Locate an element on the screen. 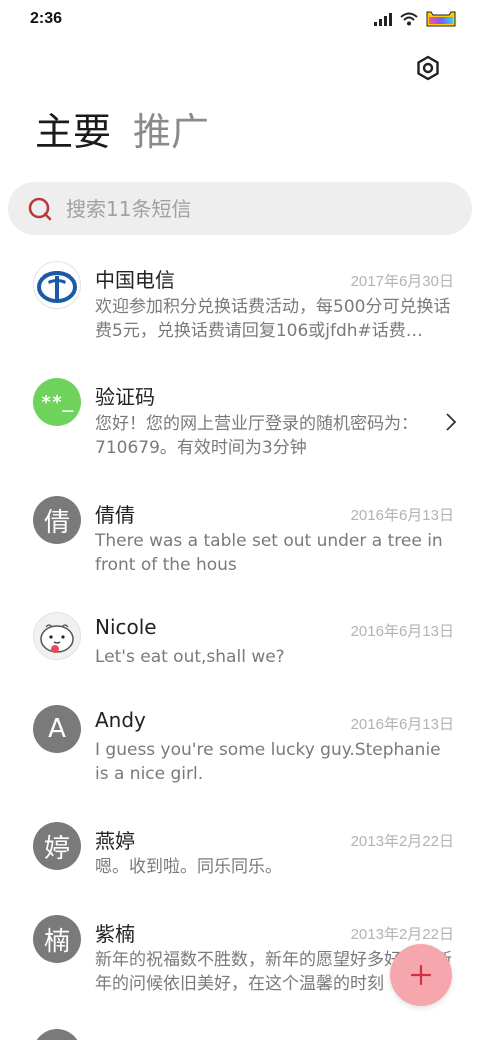 This screenshot has width=480, height=1040. chevron-right-icon is located at coordinates (451, 422).